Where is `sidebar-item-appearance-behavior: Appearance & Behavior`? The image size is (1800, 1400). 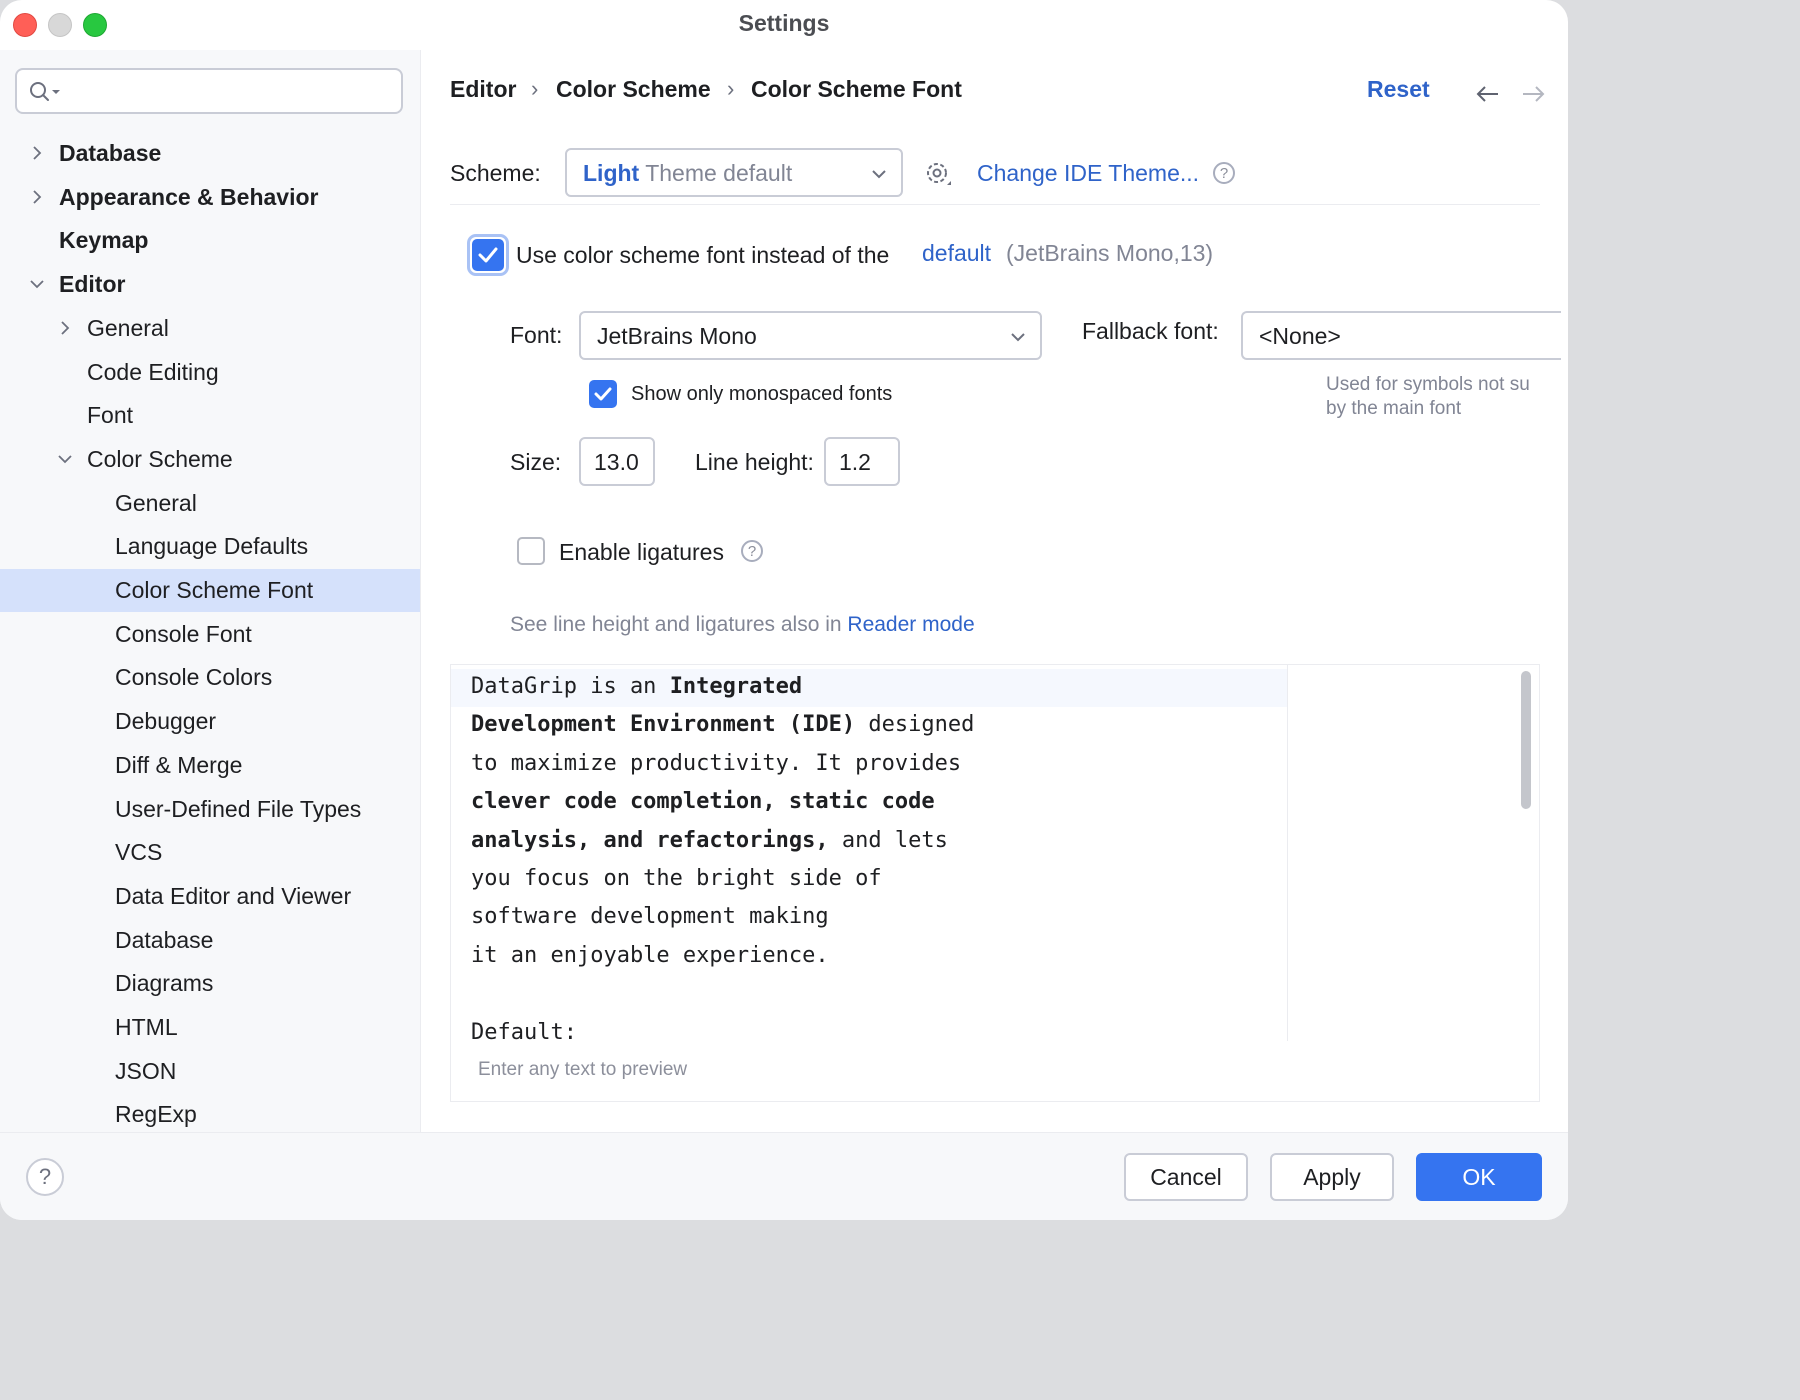
sidebar-item-appearance-behavior: Appearance & Behavior is located at coordinates (210, 197).